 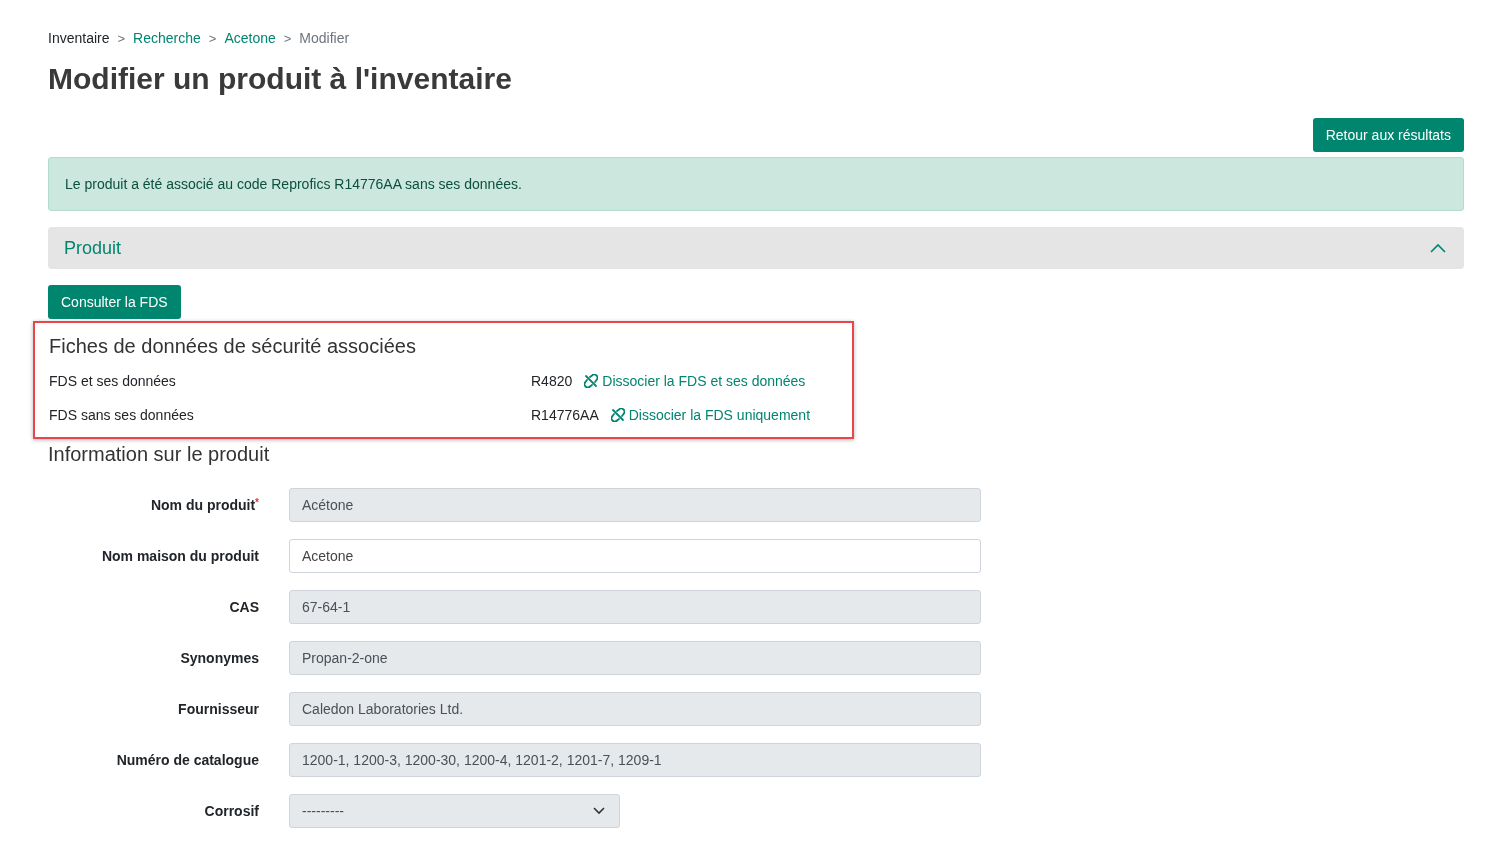 I want to click on field-label: Nom du produit*, so click(x=204, y=505).